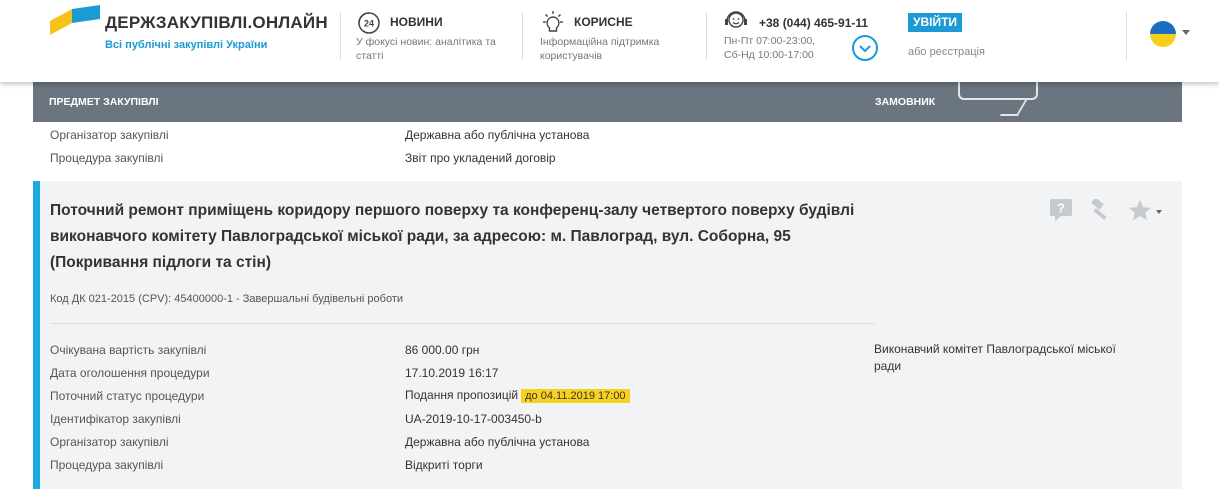 The width and height of the screenshot is (1219, 495). What do you see at coordinates (575, 396) in the screenshot?
I see `deadline-badge: до 04.11.2019 17:00` at bounding box center [575, 396].